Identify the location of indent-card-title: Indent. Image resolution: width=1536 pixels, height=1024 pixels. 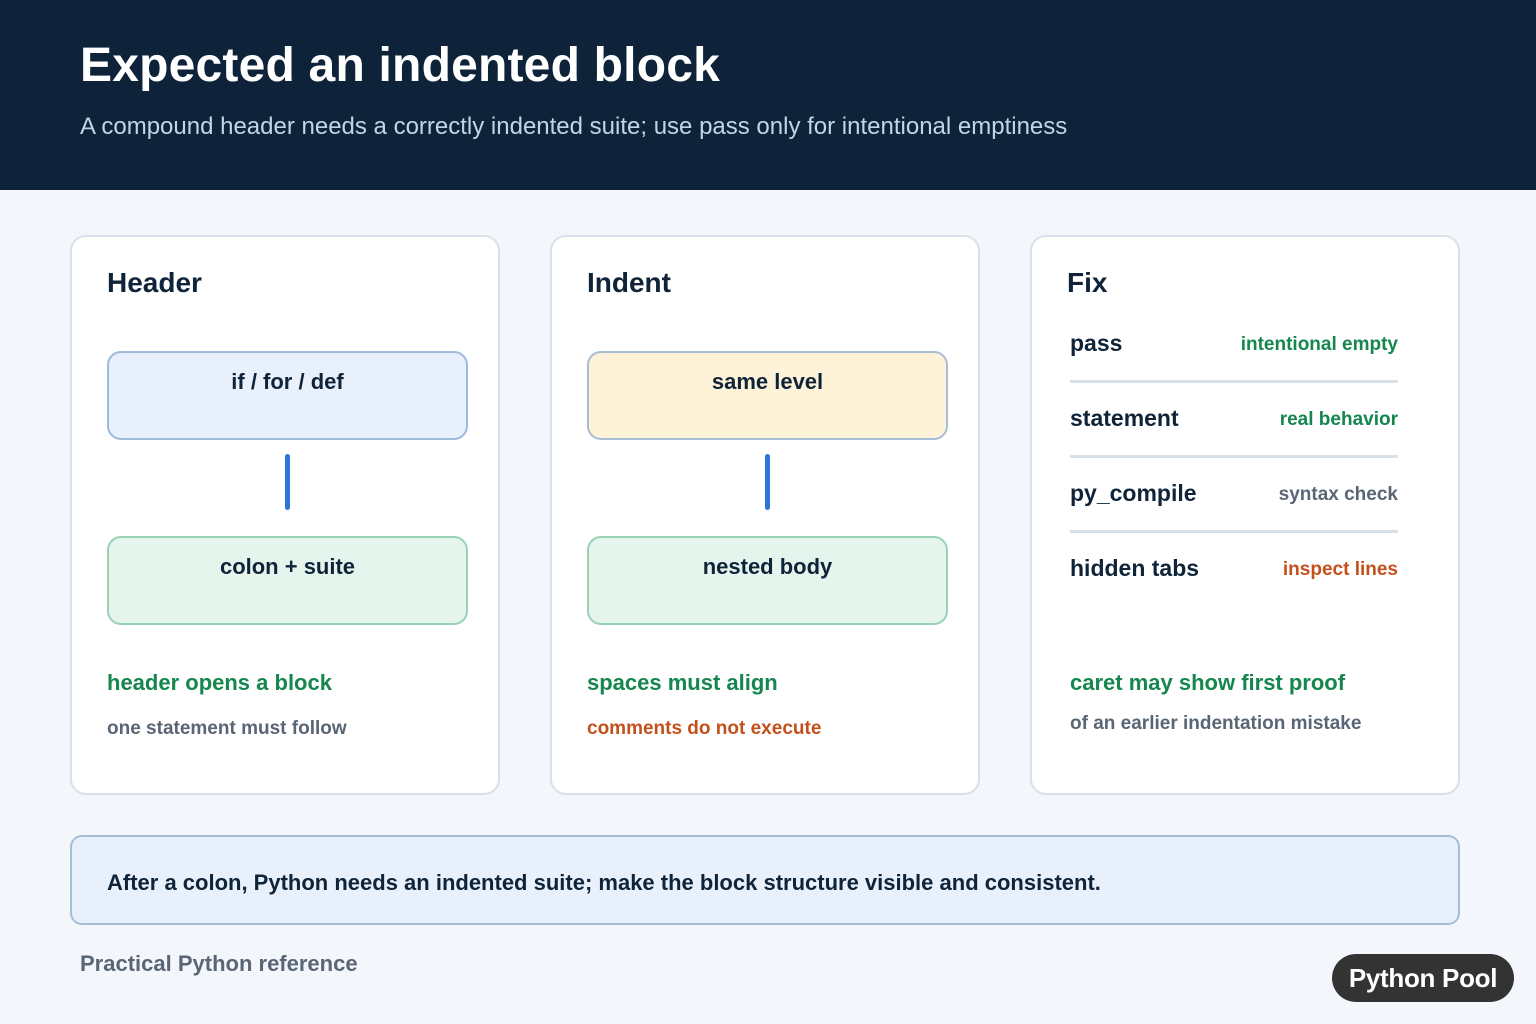
(629, 282).